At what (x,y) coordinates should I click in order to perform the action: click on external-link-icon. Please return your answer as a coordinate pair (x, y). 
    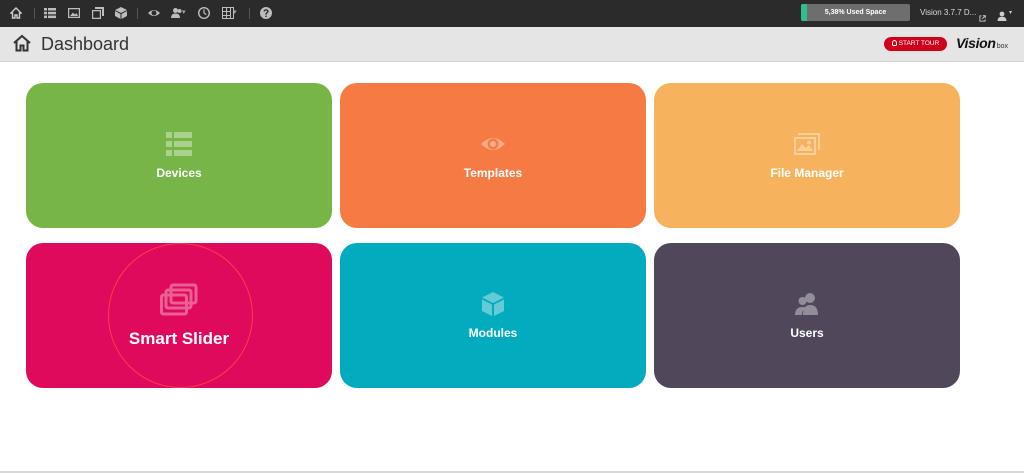
    Looking at the image, I should click on (982, 15).